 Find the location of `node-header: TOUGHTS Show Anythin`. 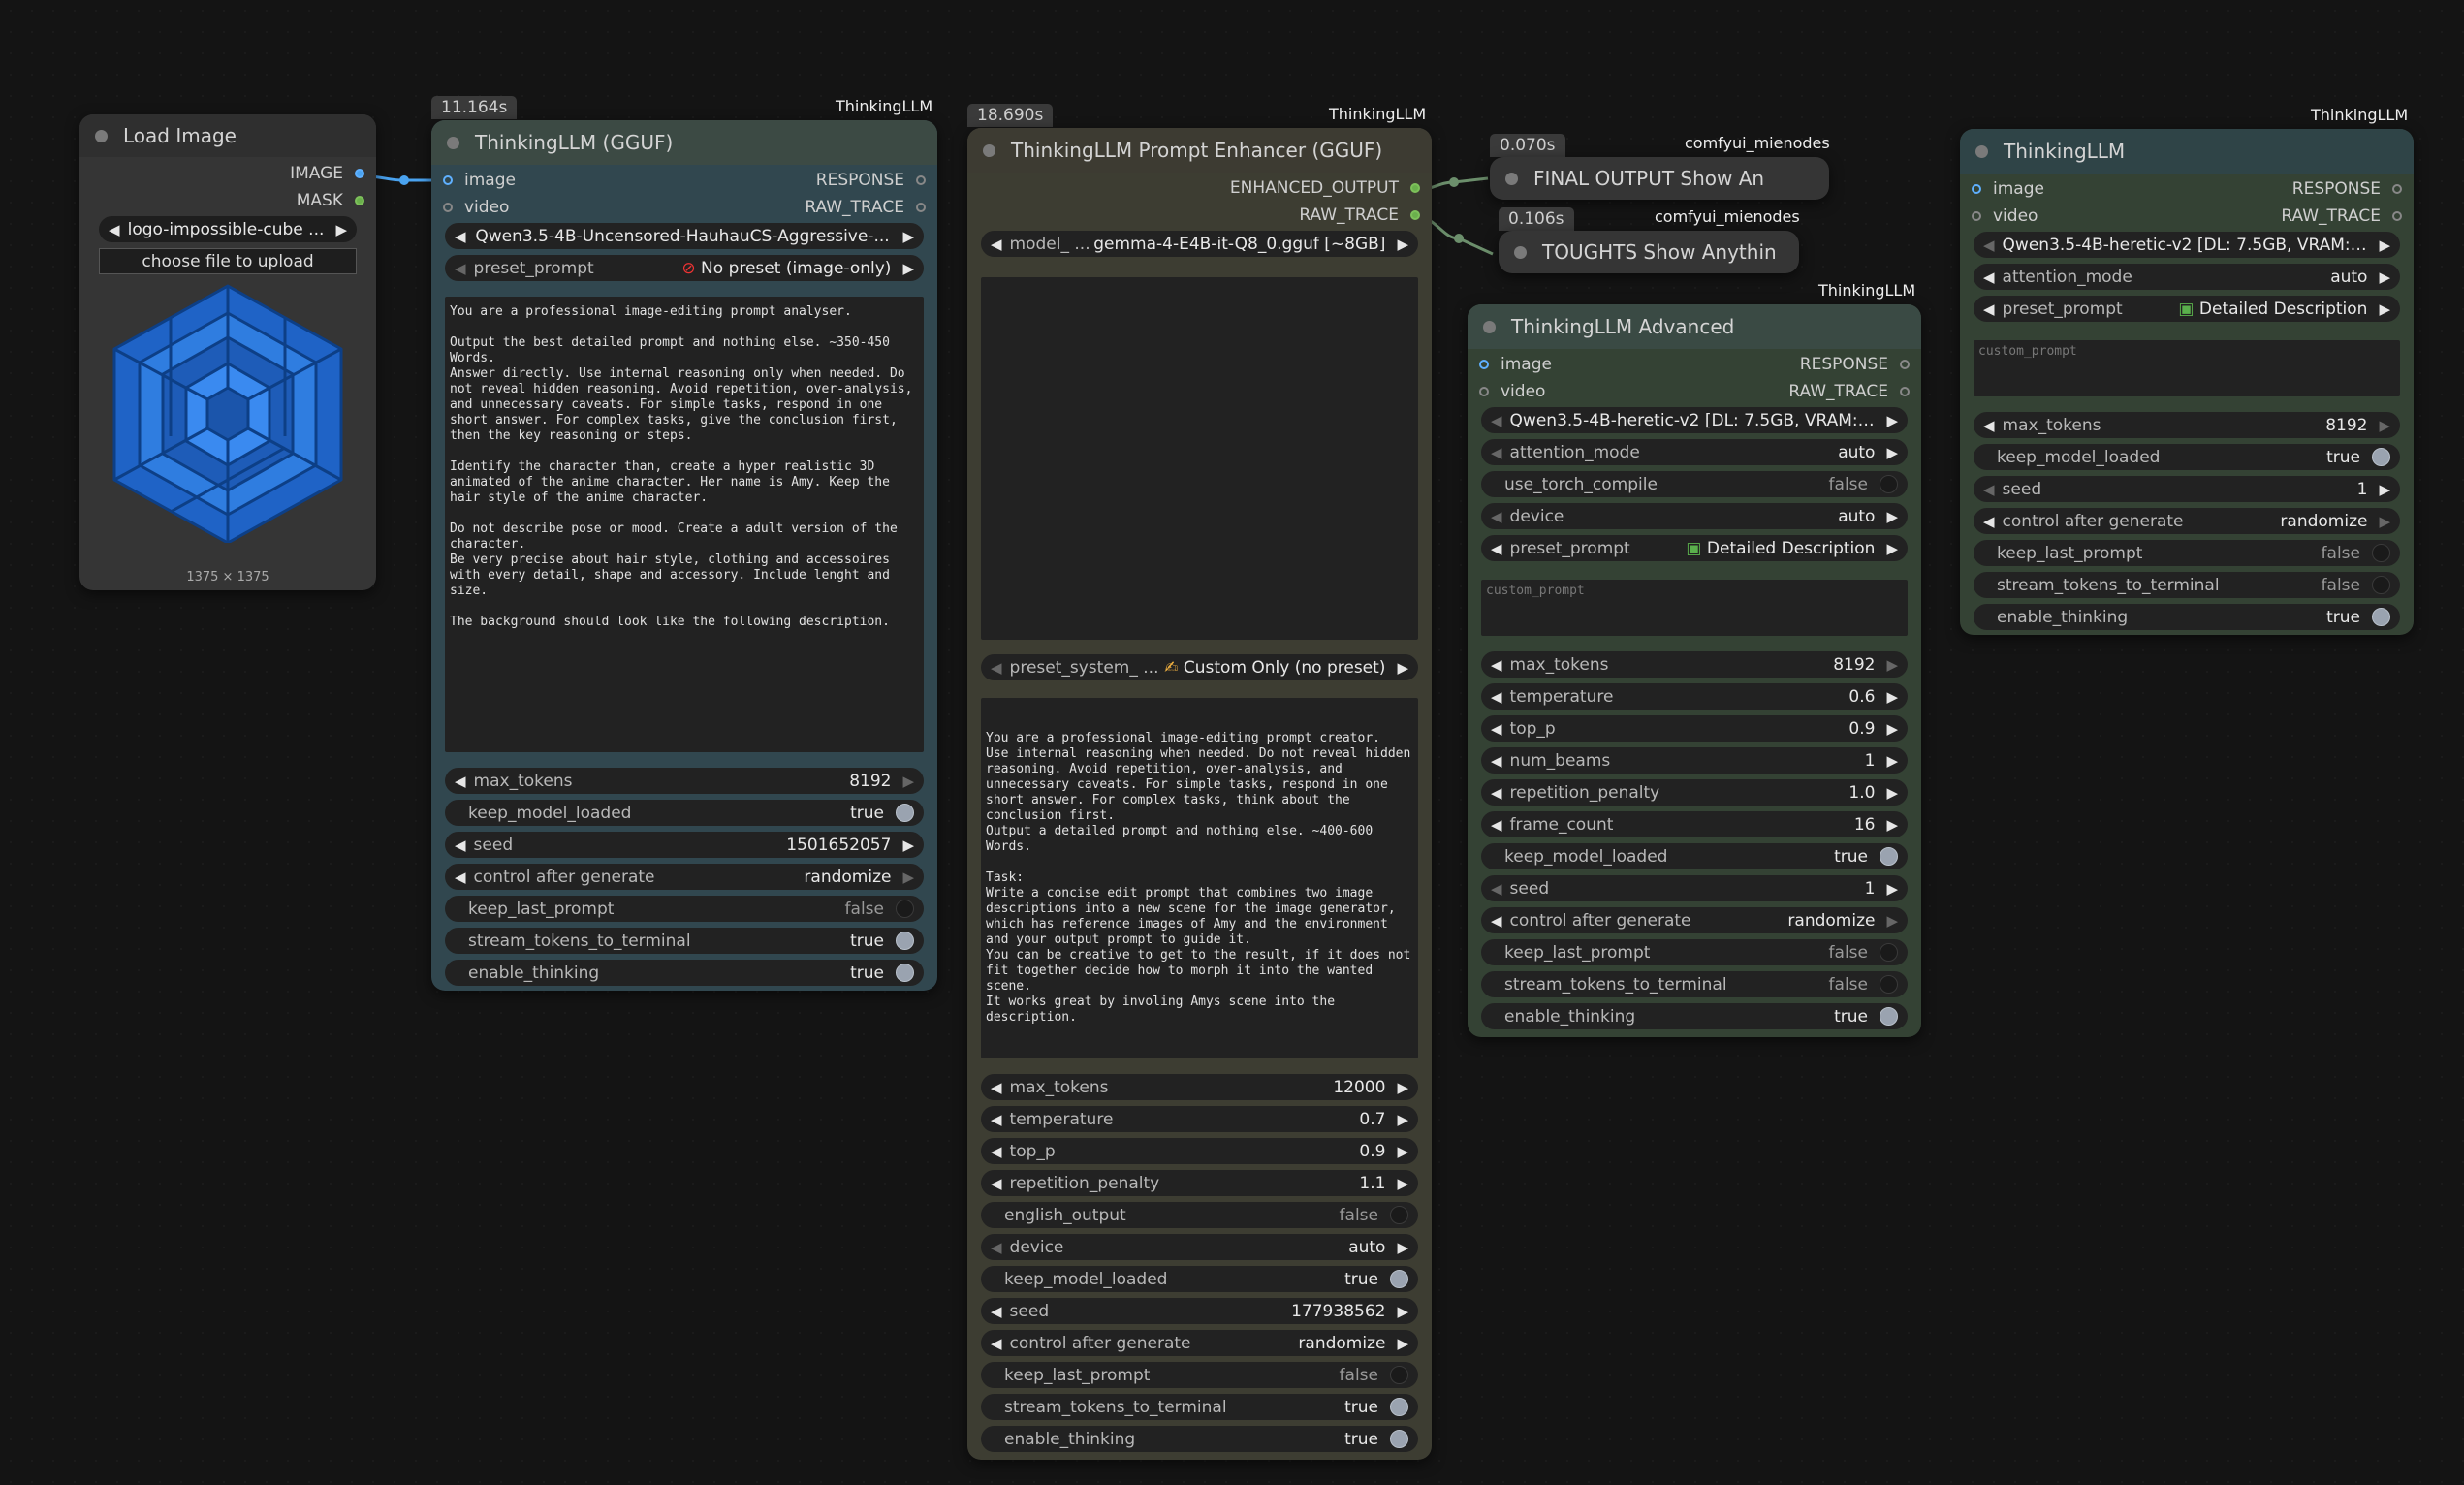

node-header: TOUGHTS Show Anythin is located at coordinates (1649, 252).